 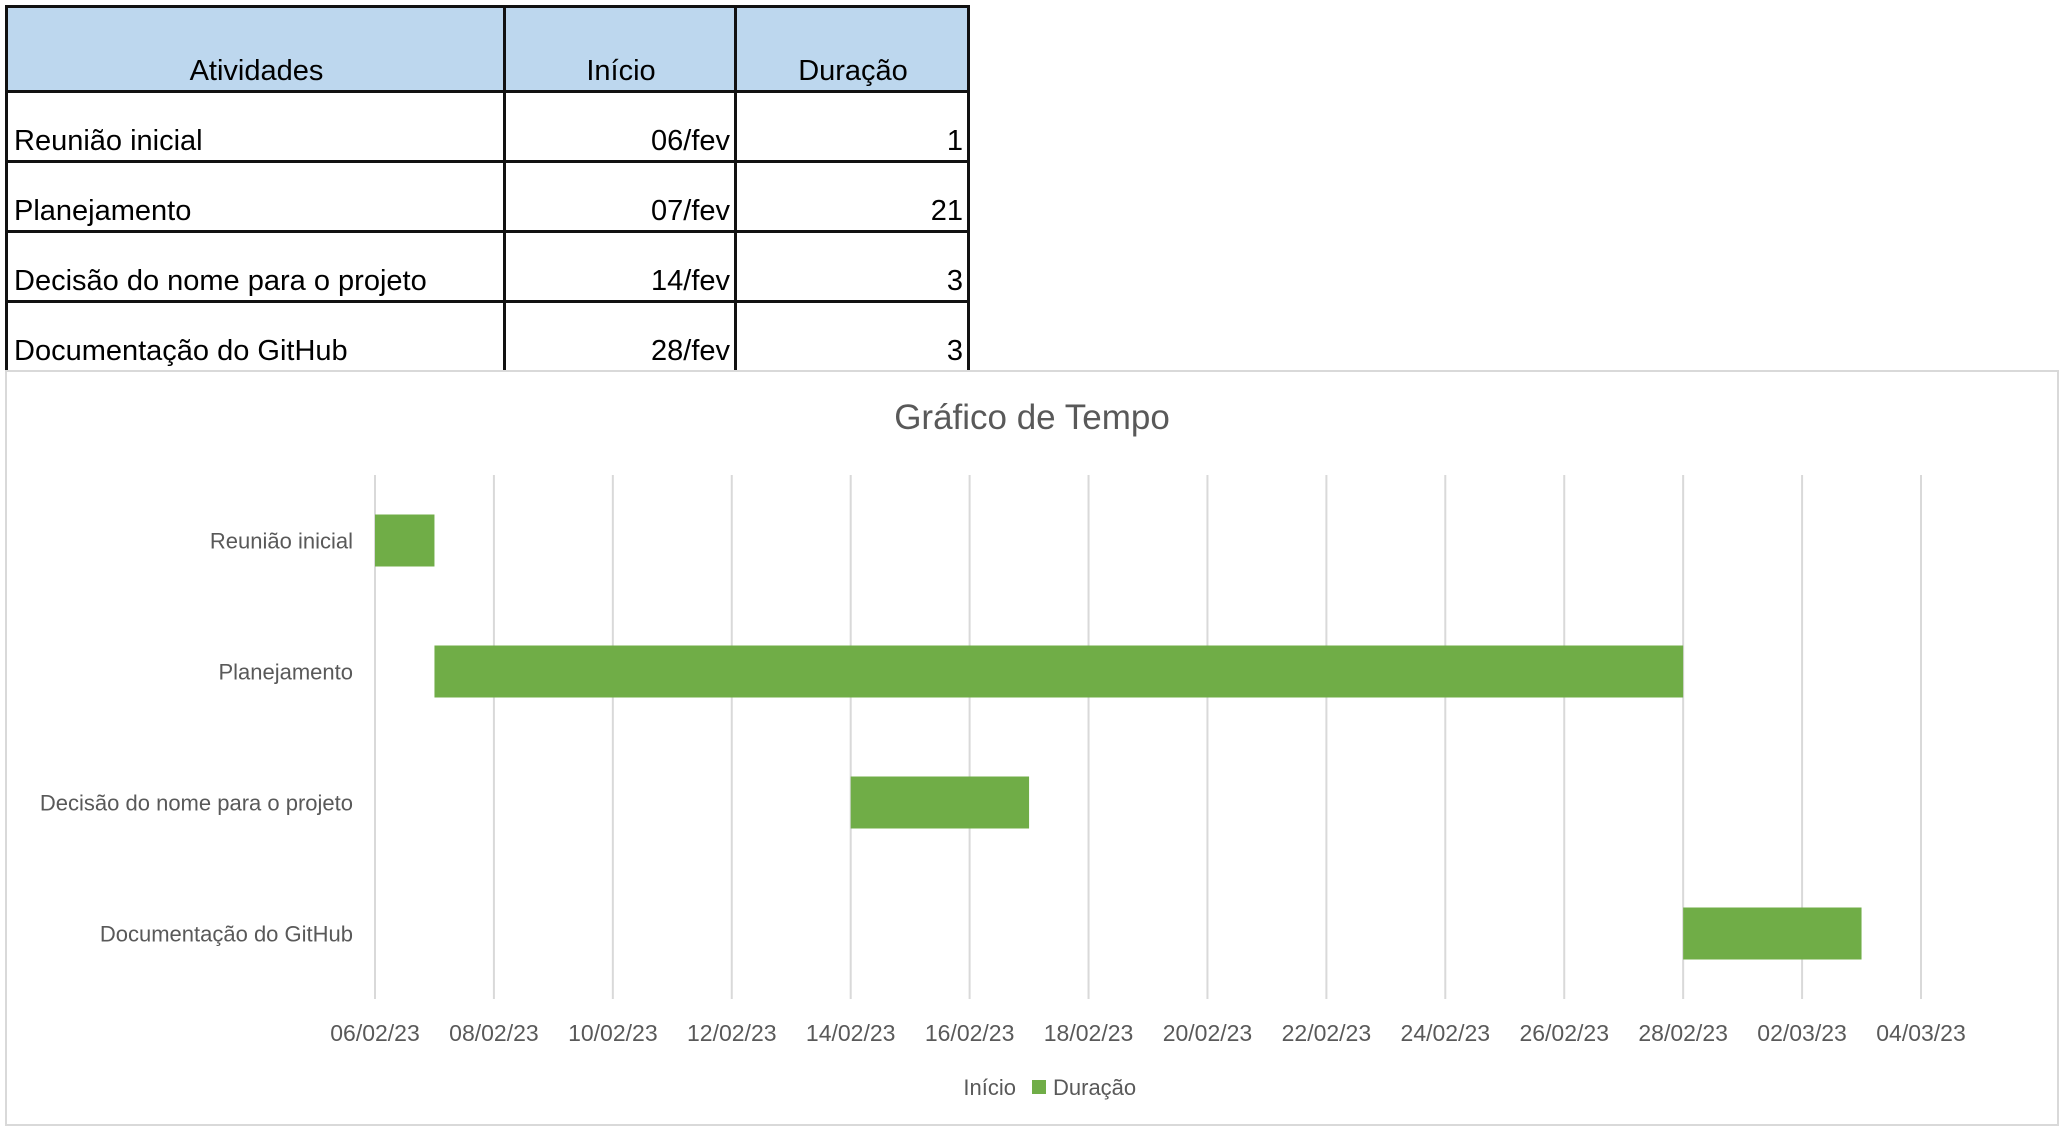 I want to click on x-tick-label: 20/02/23, so click(x=1208, y=1033).